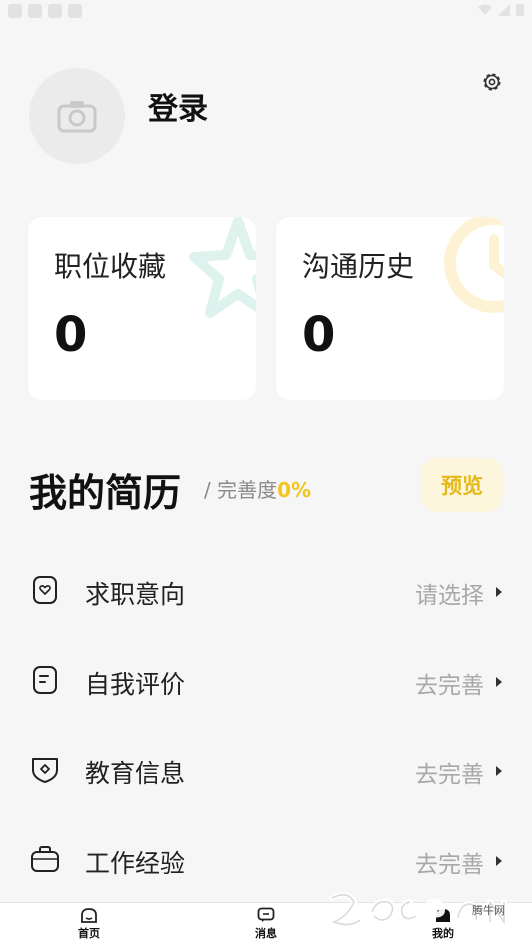  Describe the element at coordinates (247, 490) in the screenshot. I see `completion-label: 完善度` at that location.